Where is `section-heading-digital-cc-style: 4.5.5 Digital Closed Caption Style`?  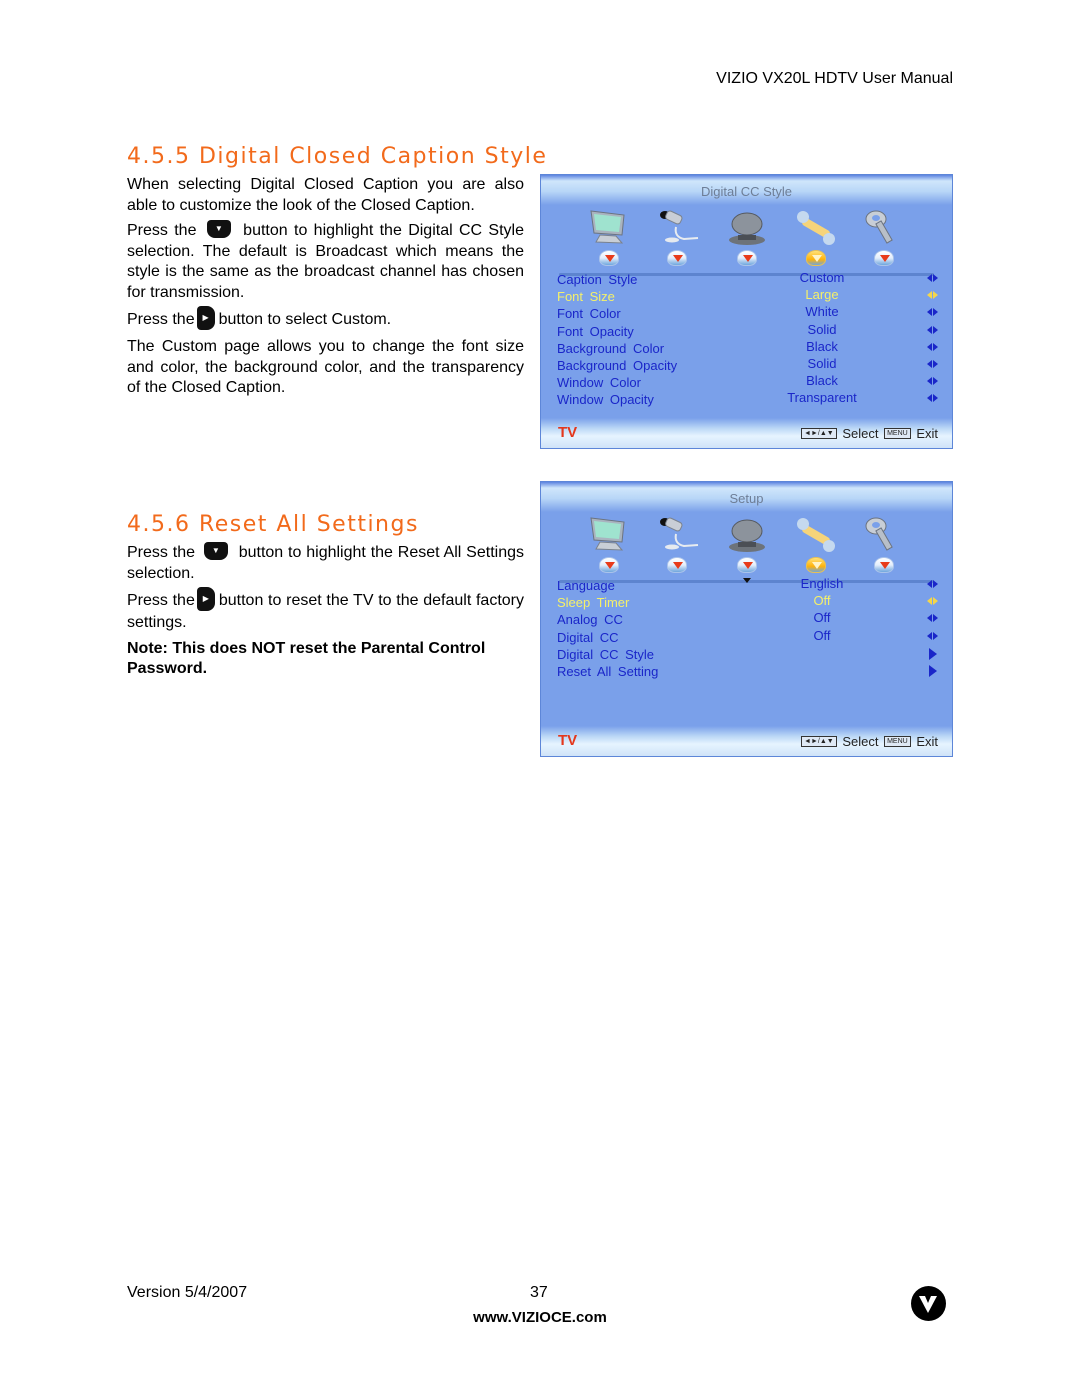 section-heading-digital-cc-style: 4.5.5 Digital Closed Caption Style is located at coordinates (337, 156).